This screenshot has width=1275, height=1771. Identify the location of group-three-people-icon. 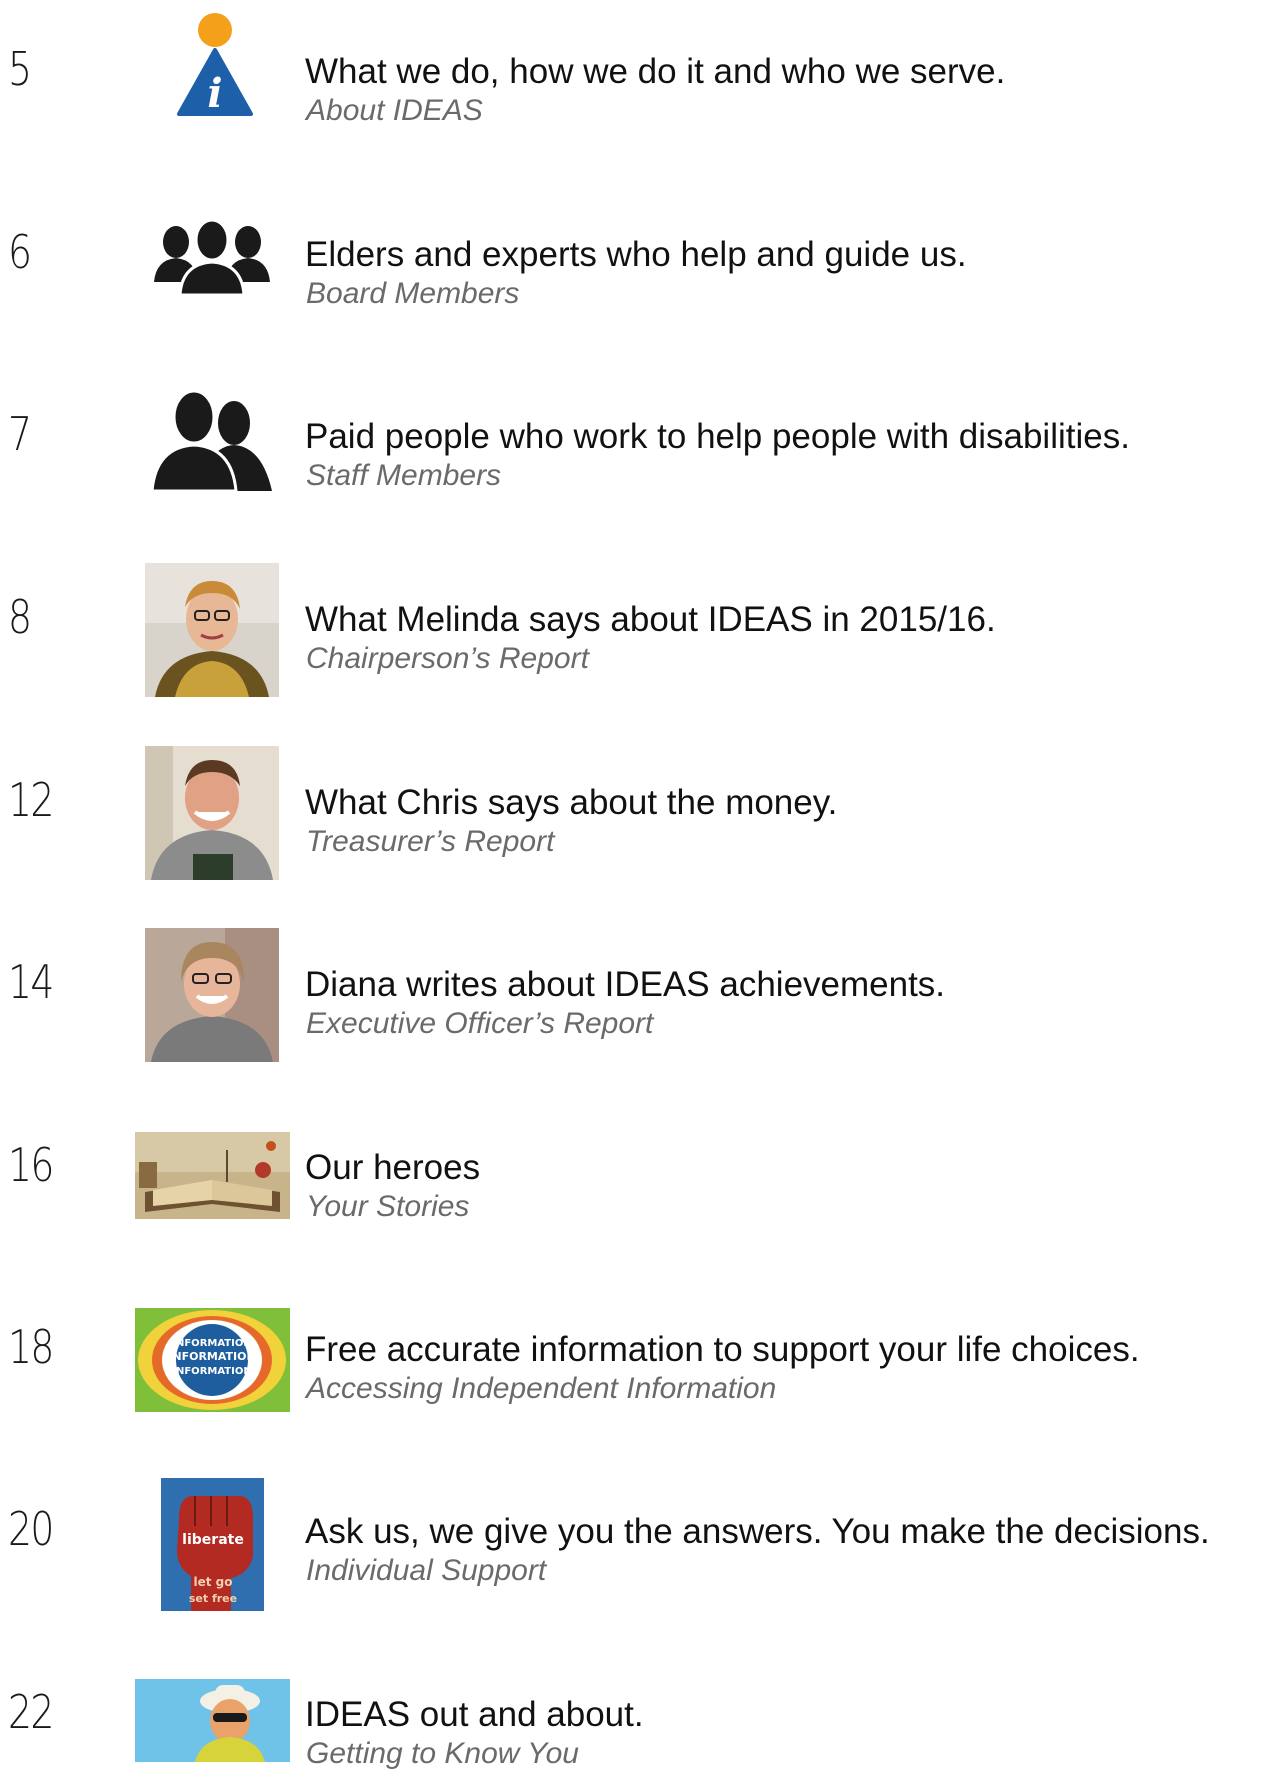
(212, 257).